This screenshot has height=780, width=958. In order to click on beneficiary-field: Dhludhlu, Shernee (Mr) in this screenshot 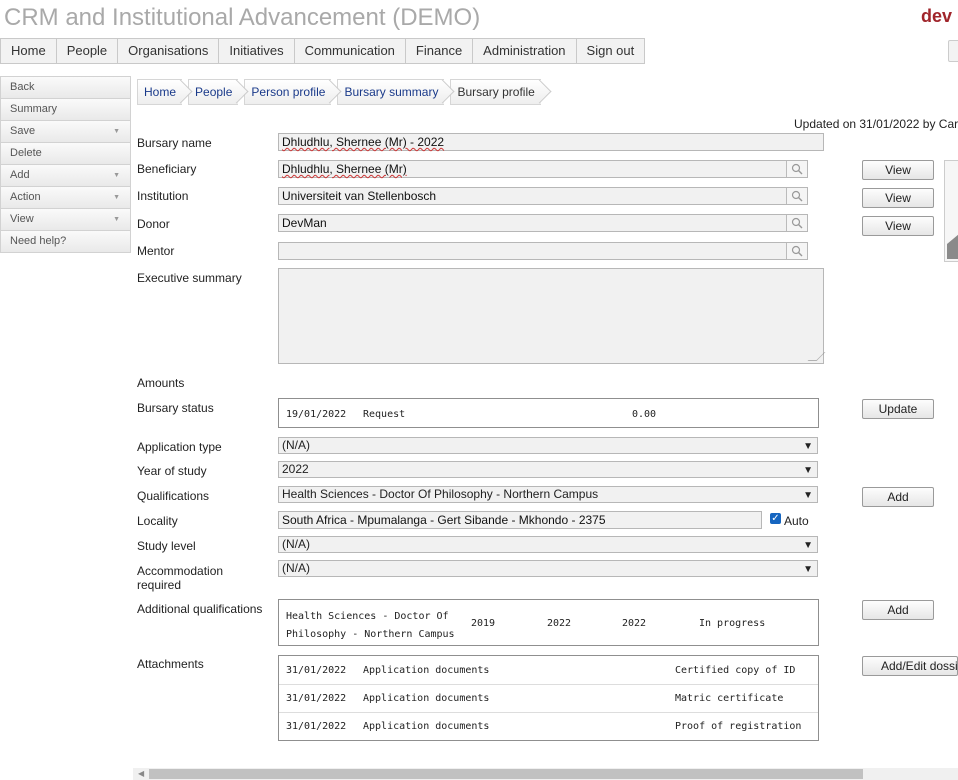, I will do `click(543, 169)`.